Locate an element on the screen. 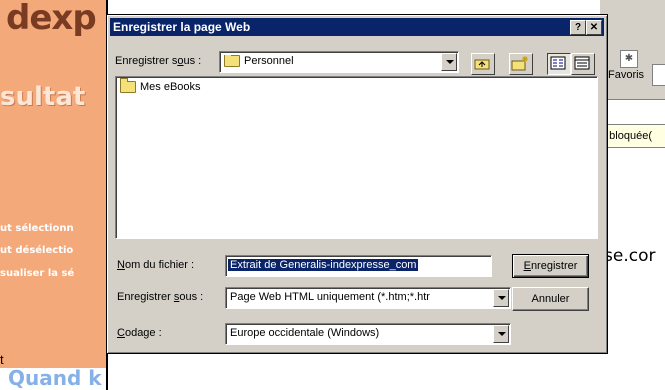 This screenshot has width=665, height=390. save-button: Enregistrer is located at coordinates (550, 266).